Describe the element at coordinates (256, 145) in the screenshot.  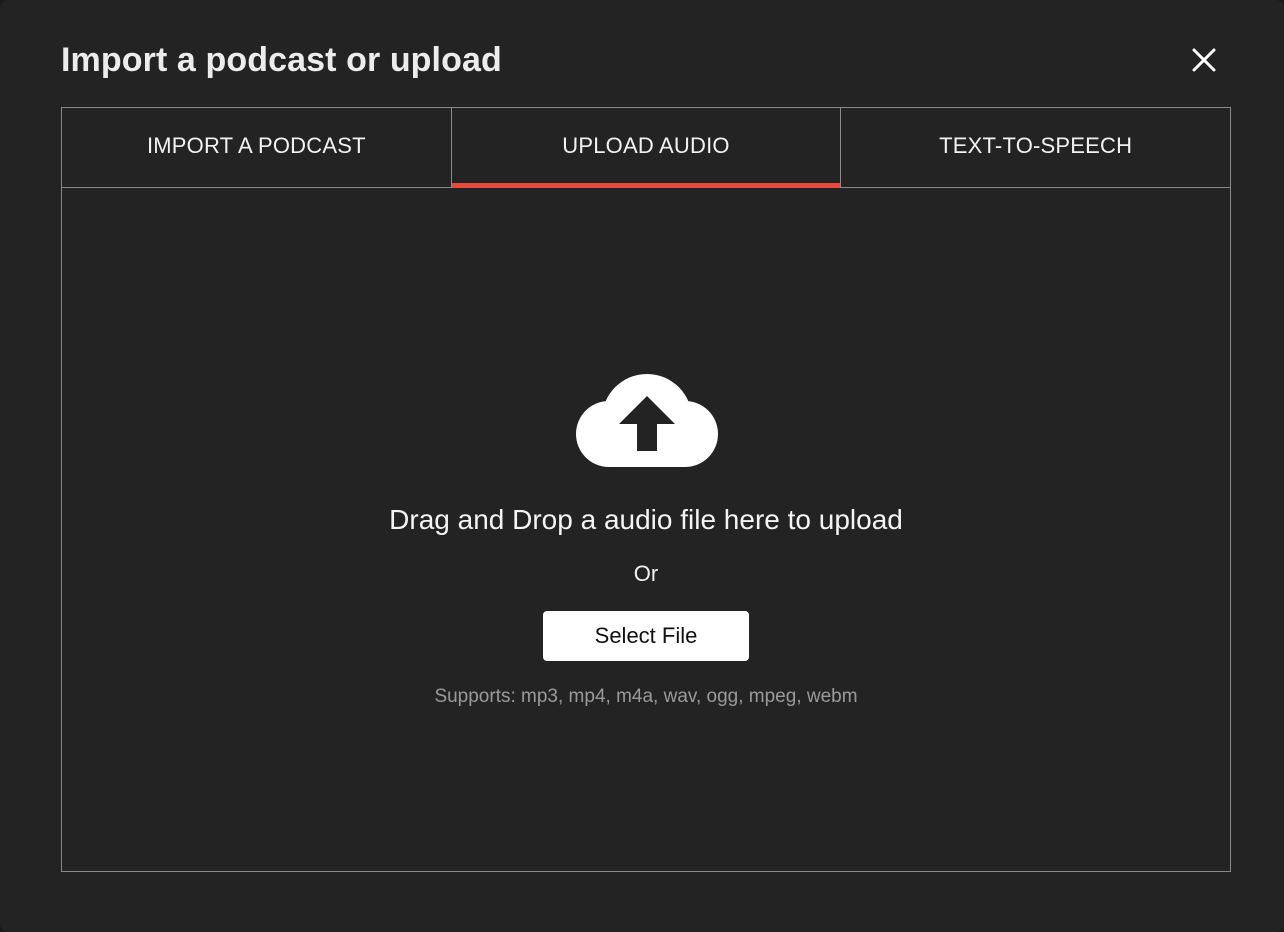
I see `tab-label: IMPORT A PODCAST` at that location.